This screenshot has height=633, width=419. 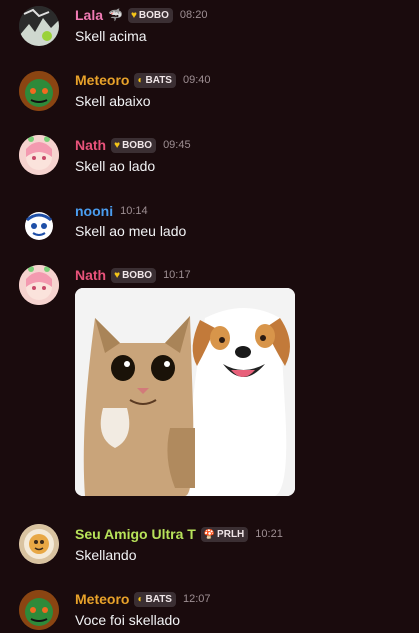 What do you see at coordinates (106, 555) in the screenshot?
I see `message-text: Skellando` at bounding box center [106, 555].